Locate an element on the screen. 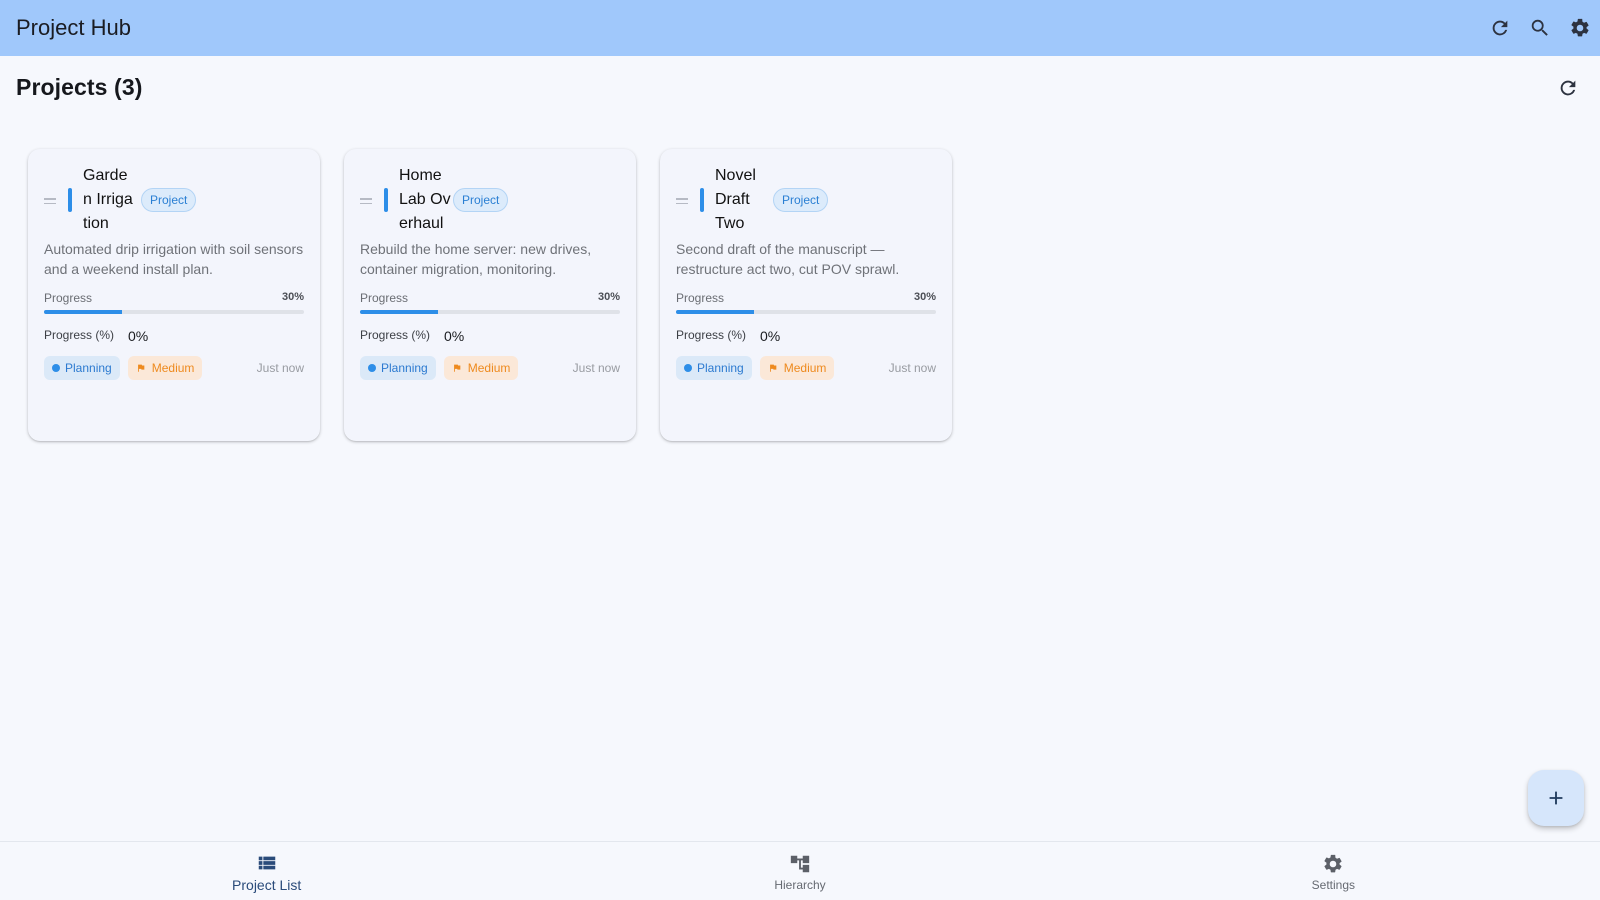  refresh-button is located at coordinates (1500, 28).